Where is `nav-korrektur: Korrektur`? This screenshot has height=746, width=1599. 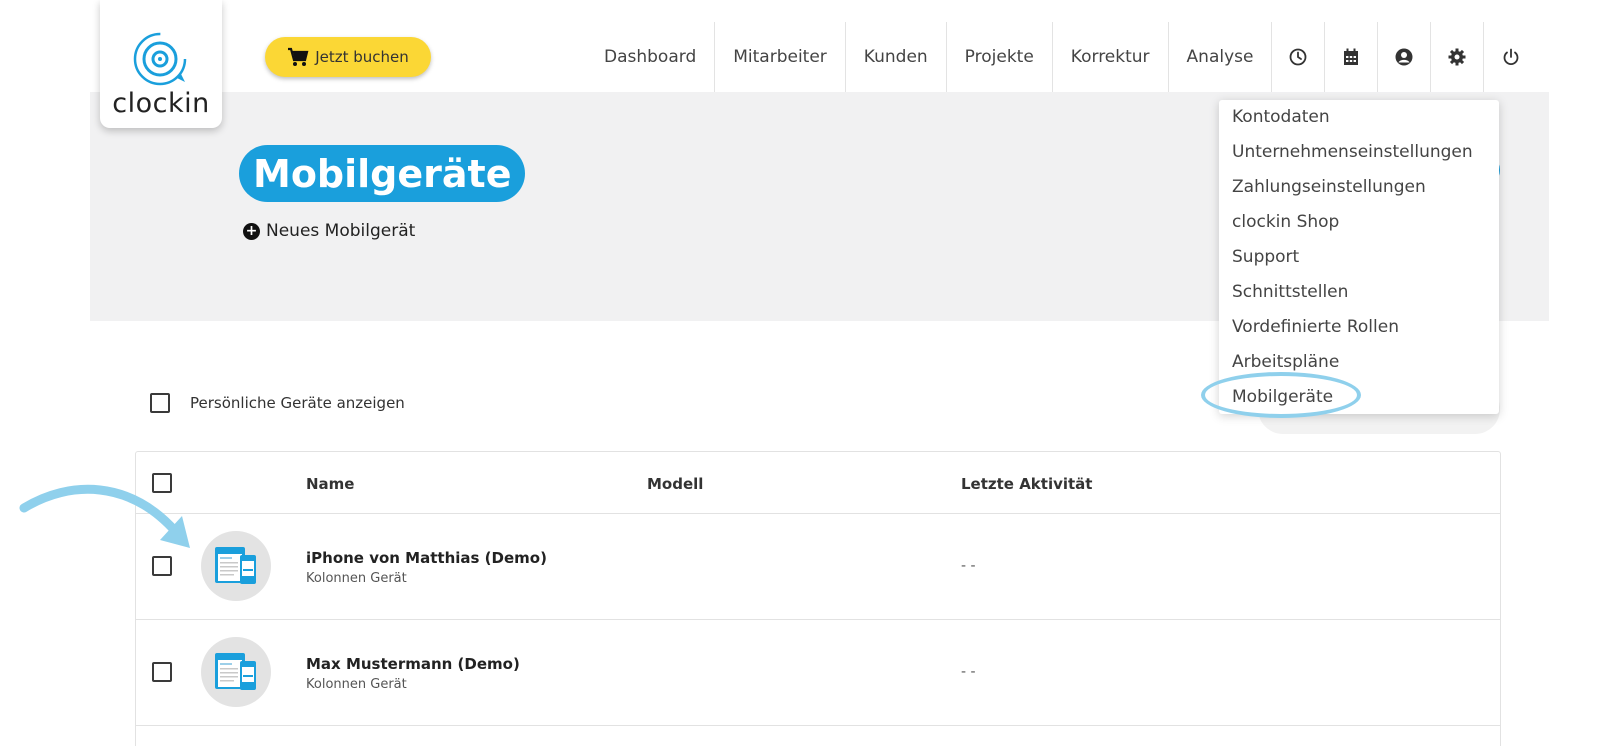
nav-korrektur: Korrektur is located at coordinates (1111, 57).